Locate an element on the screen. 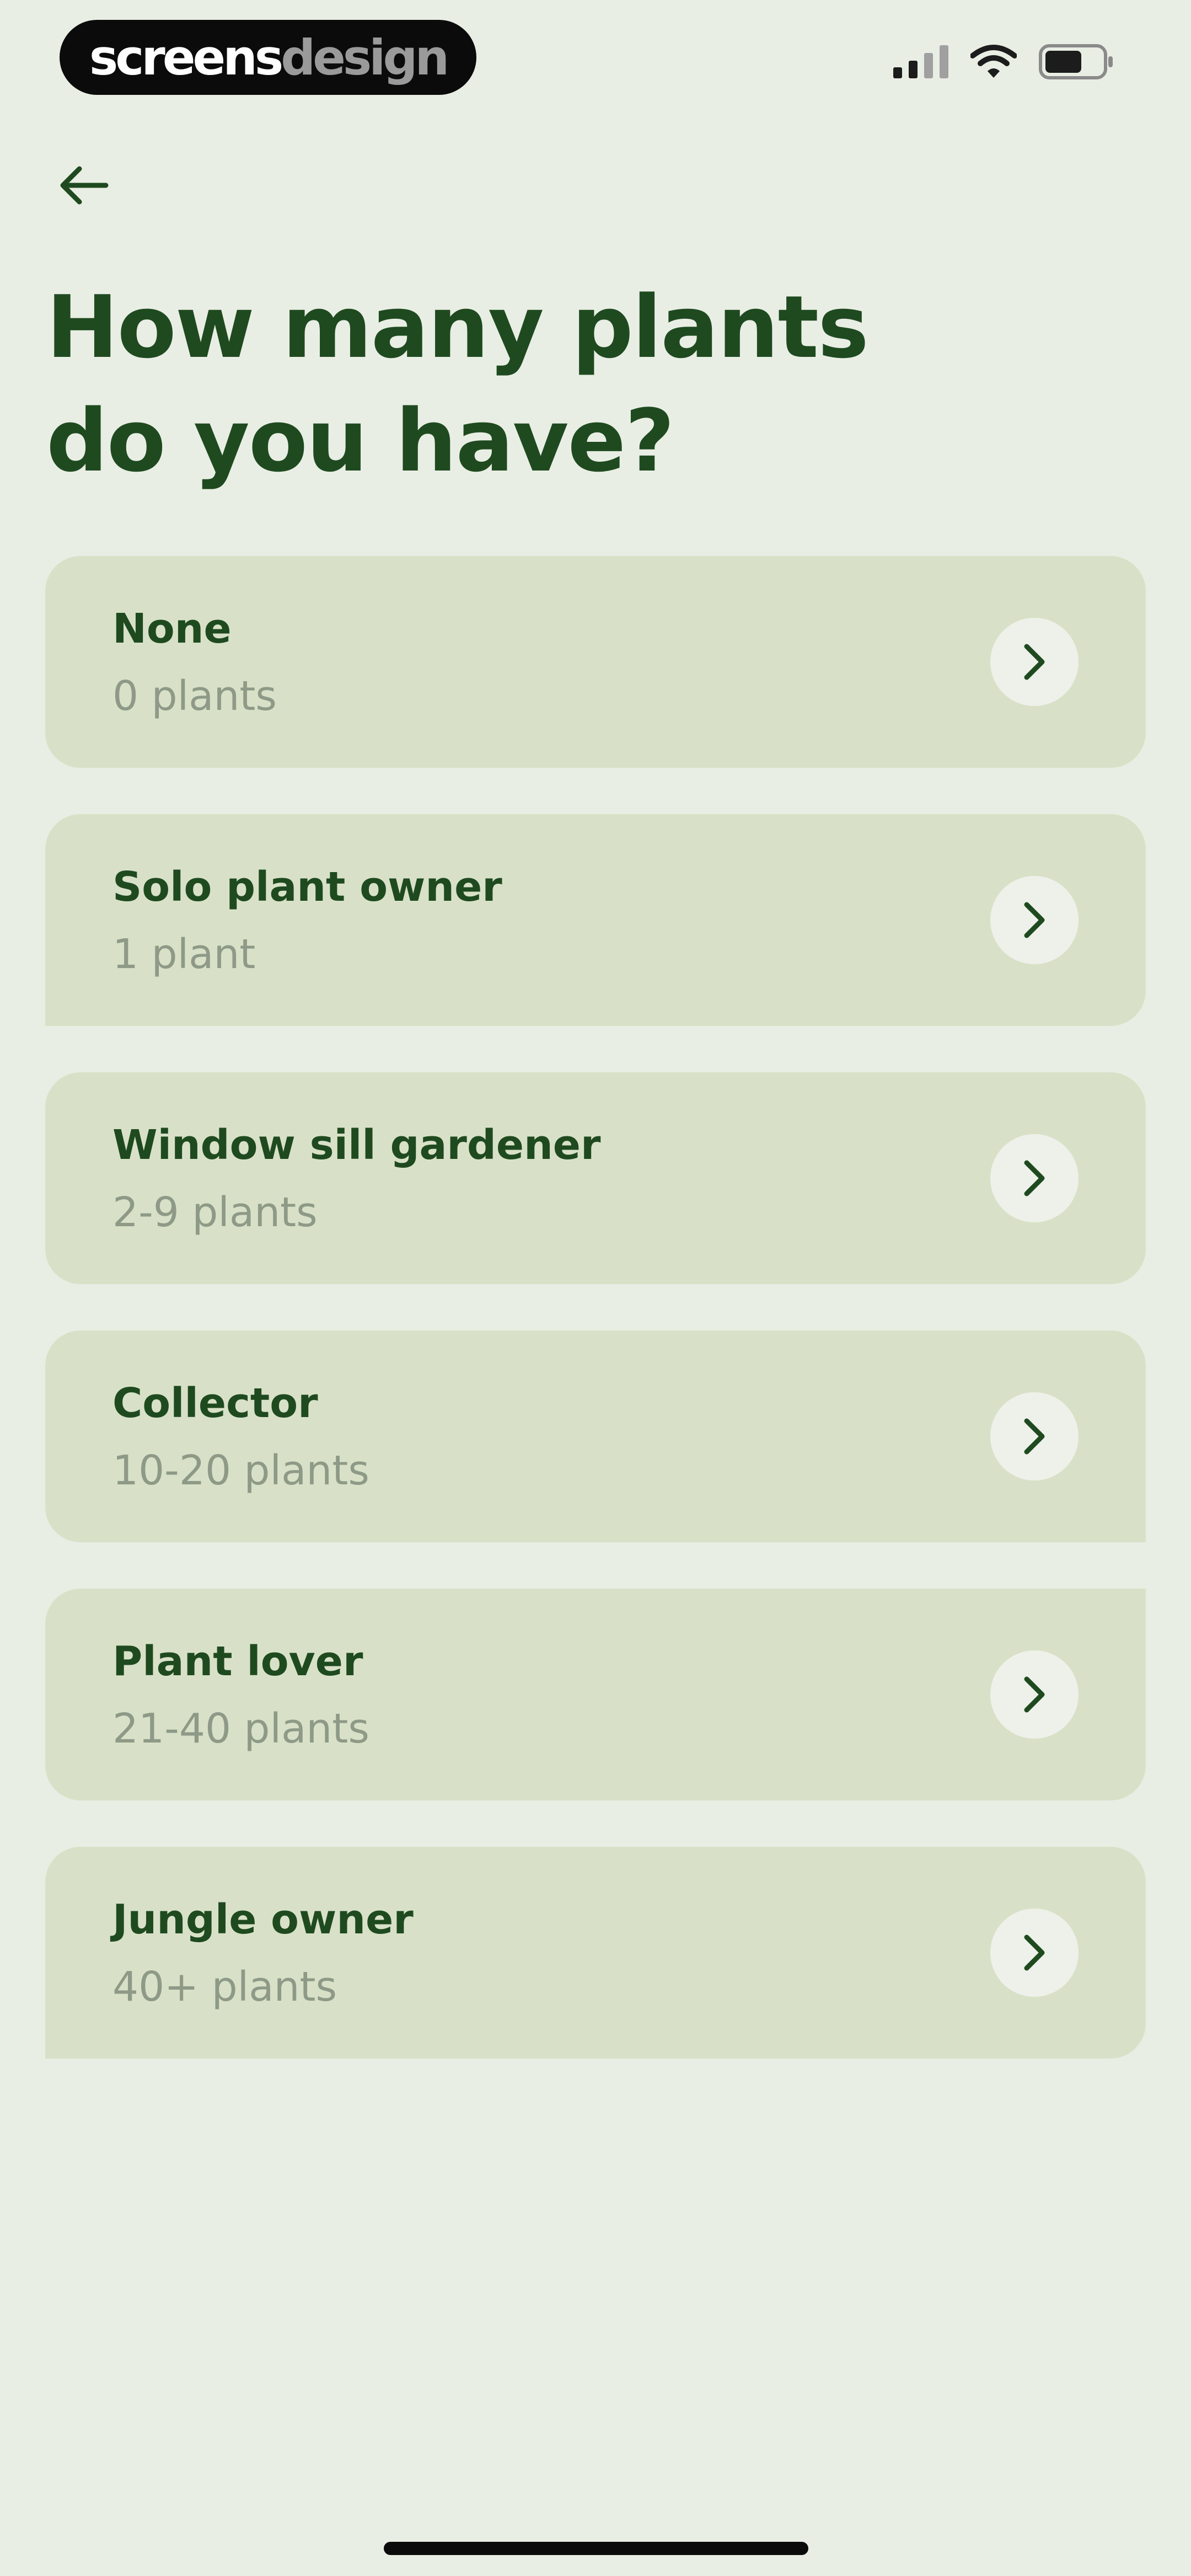  back-button is located at coordinates (84, 185).